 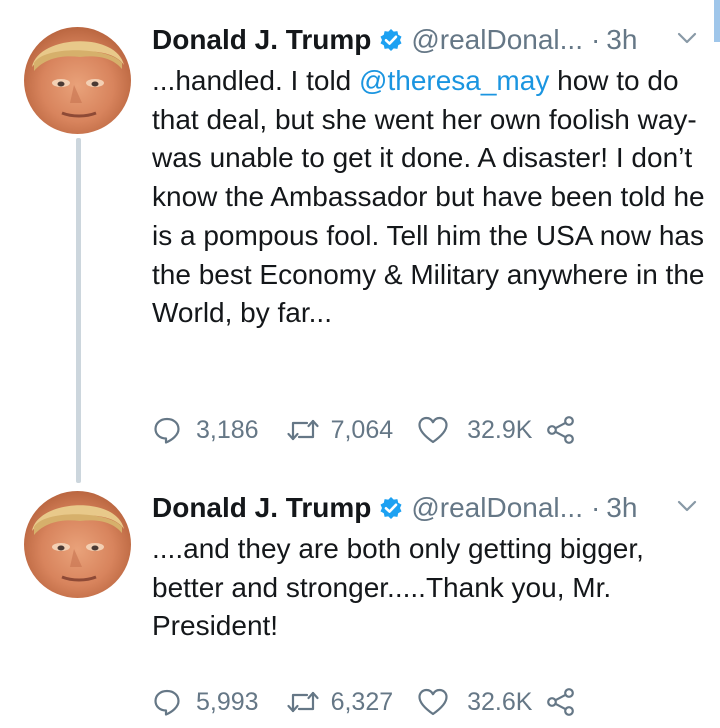 I want to click on like-count: 32.9K, so click(x=500, y=429).